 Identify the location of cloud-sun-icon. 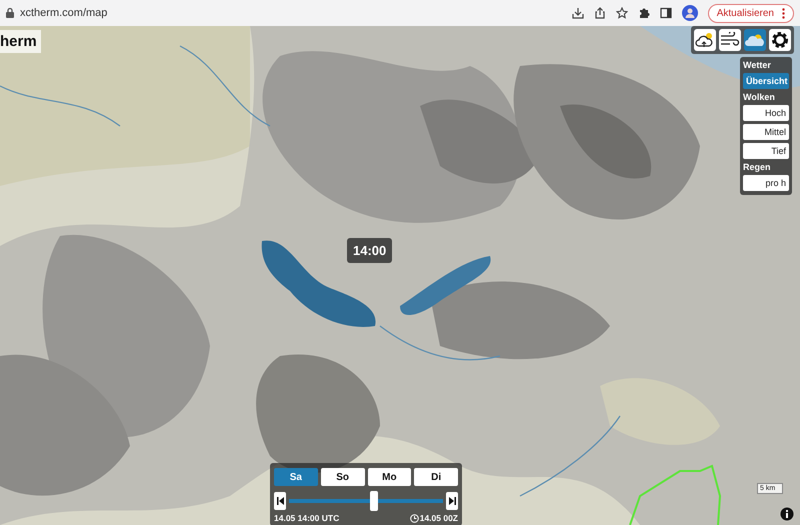
(705, 40).